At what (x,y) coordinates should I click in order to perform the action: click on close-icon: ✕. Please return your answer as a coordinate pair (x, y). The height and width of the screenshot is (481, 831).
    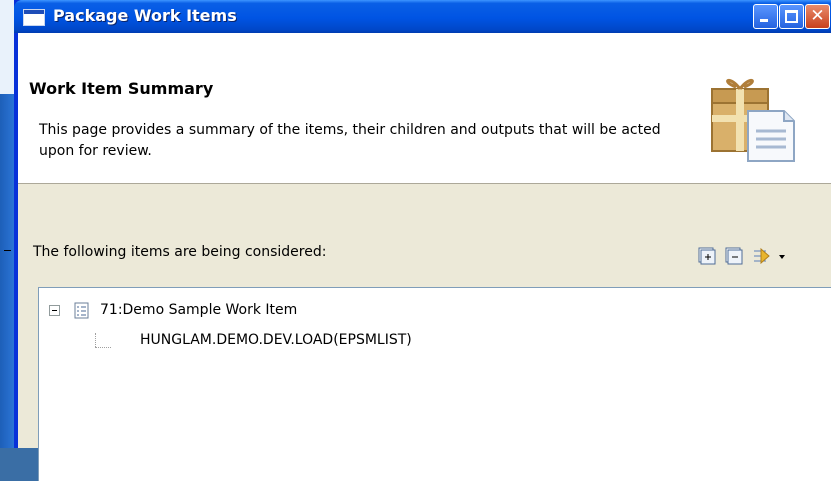
    Looking at the image, I should click on (817, 16).